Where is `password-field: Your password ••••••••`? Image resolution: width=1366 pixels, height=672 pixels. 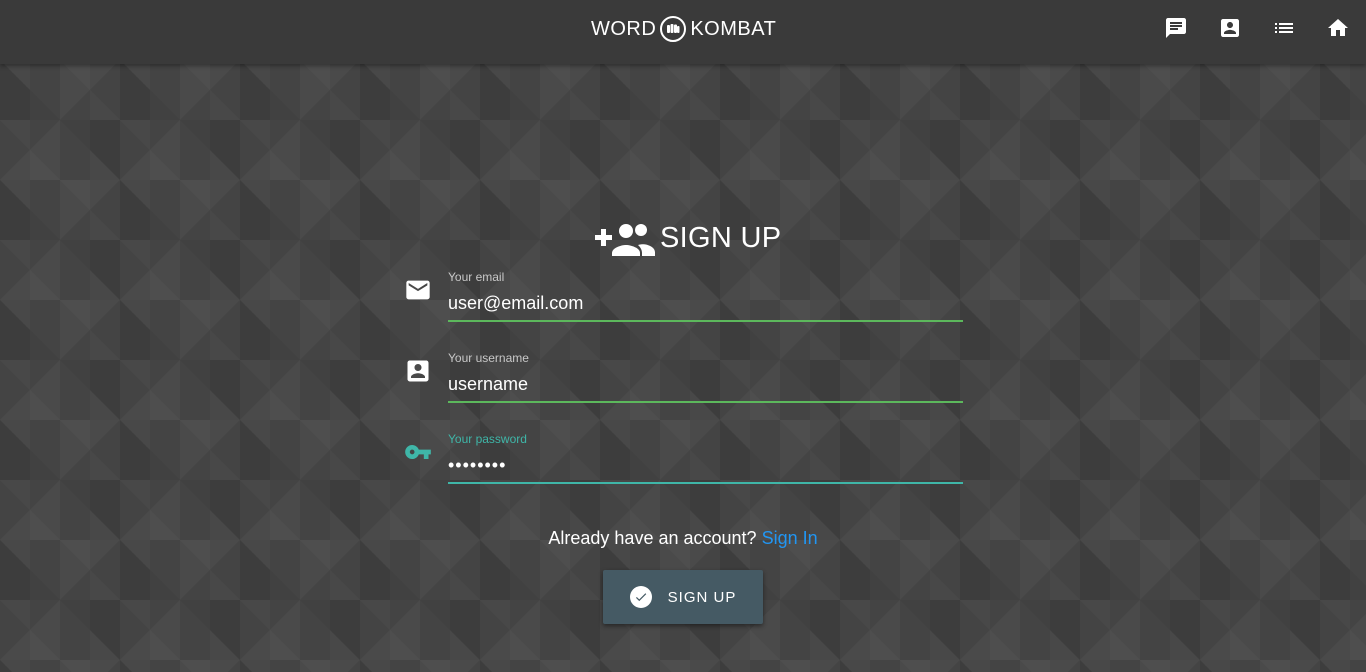 password-field: Your password •••••••• is located at coordinates (681, 462).